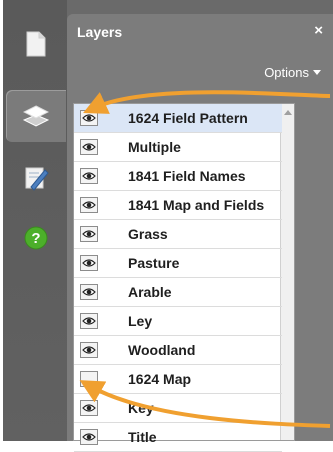 This screenshot has height=452, width=333. What do you see at coordinates (178, 292) in the screenshot?
I see `layer-row: Arable` at bounding box center [178, 292].